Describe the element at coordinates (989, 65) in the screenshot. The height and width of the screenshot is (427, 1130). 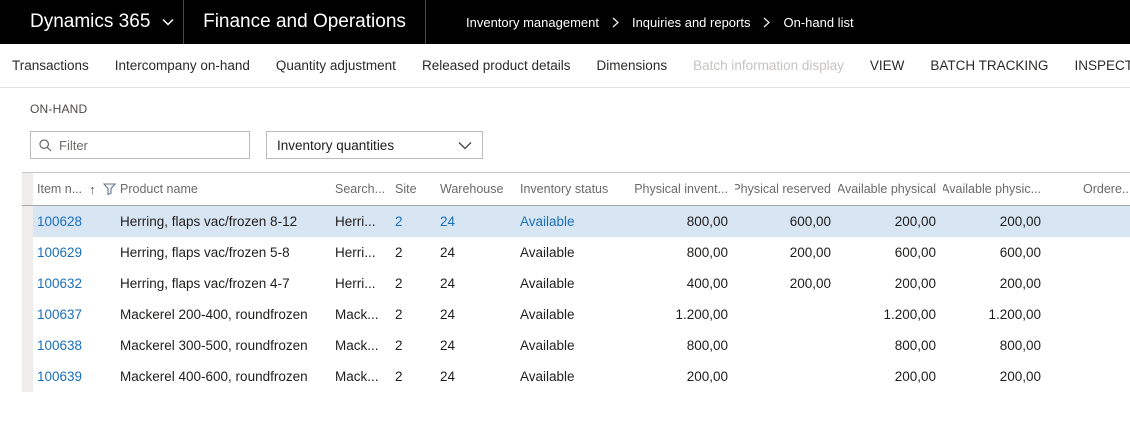
I see `menu-batch-tracking: BATCH TRACKING` at that location.